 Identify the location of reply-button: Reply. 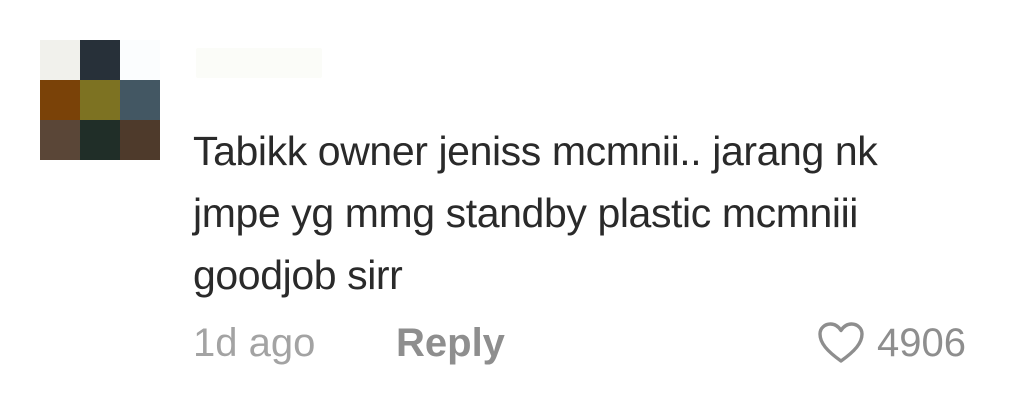
(450, 343).